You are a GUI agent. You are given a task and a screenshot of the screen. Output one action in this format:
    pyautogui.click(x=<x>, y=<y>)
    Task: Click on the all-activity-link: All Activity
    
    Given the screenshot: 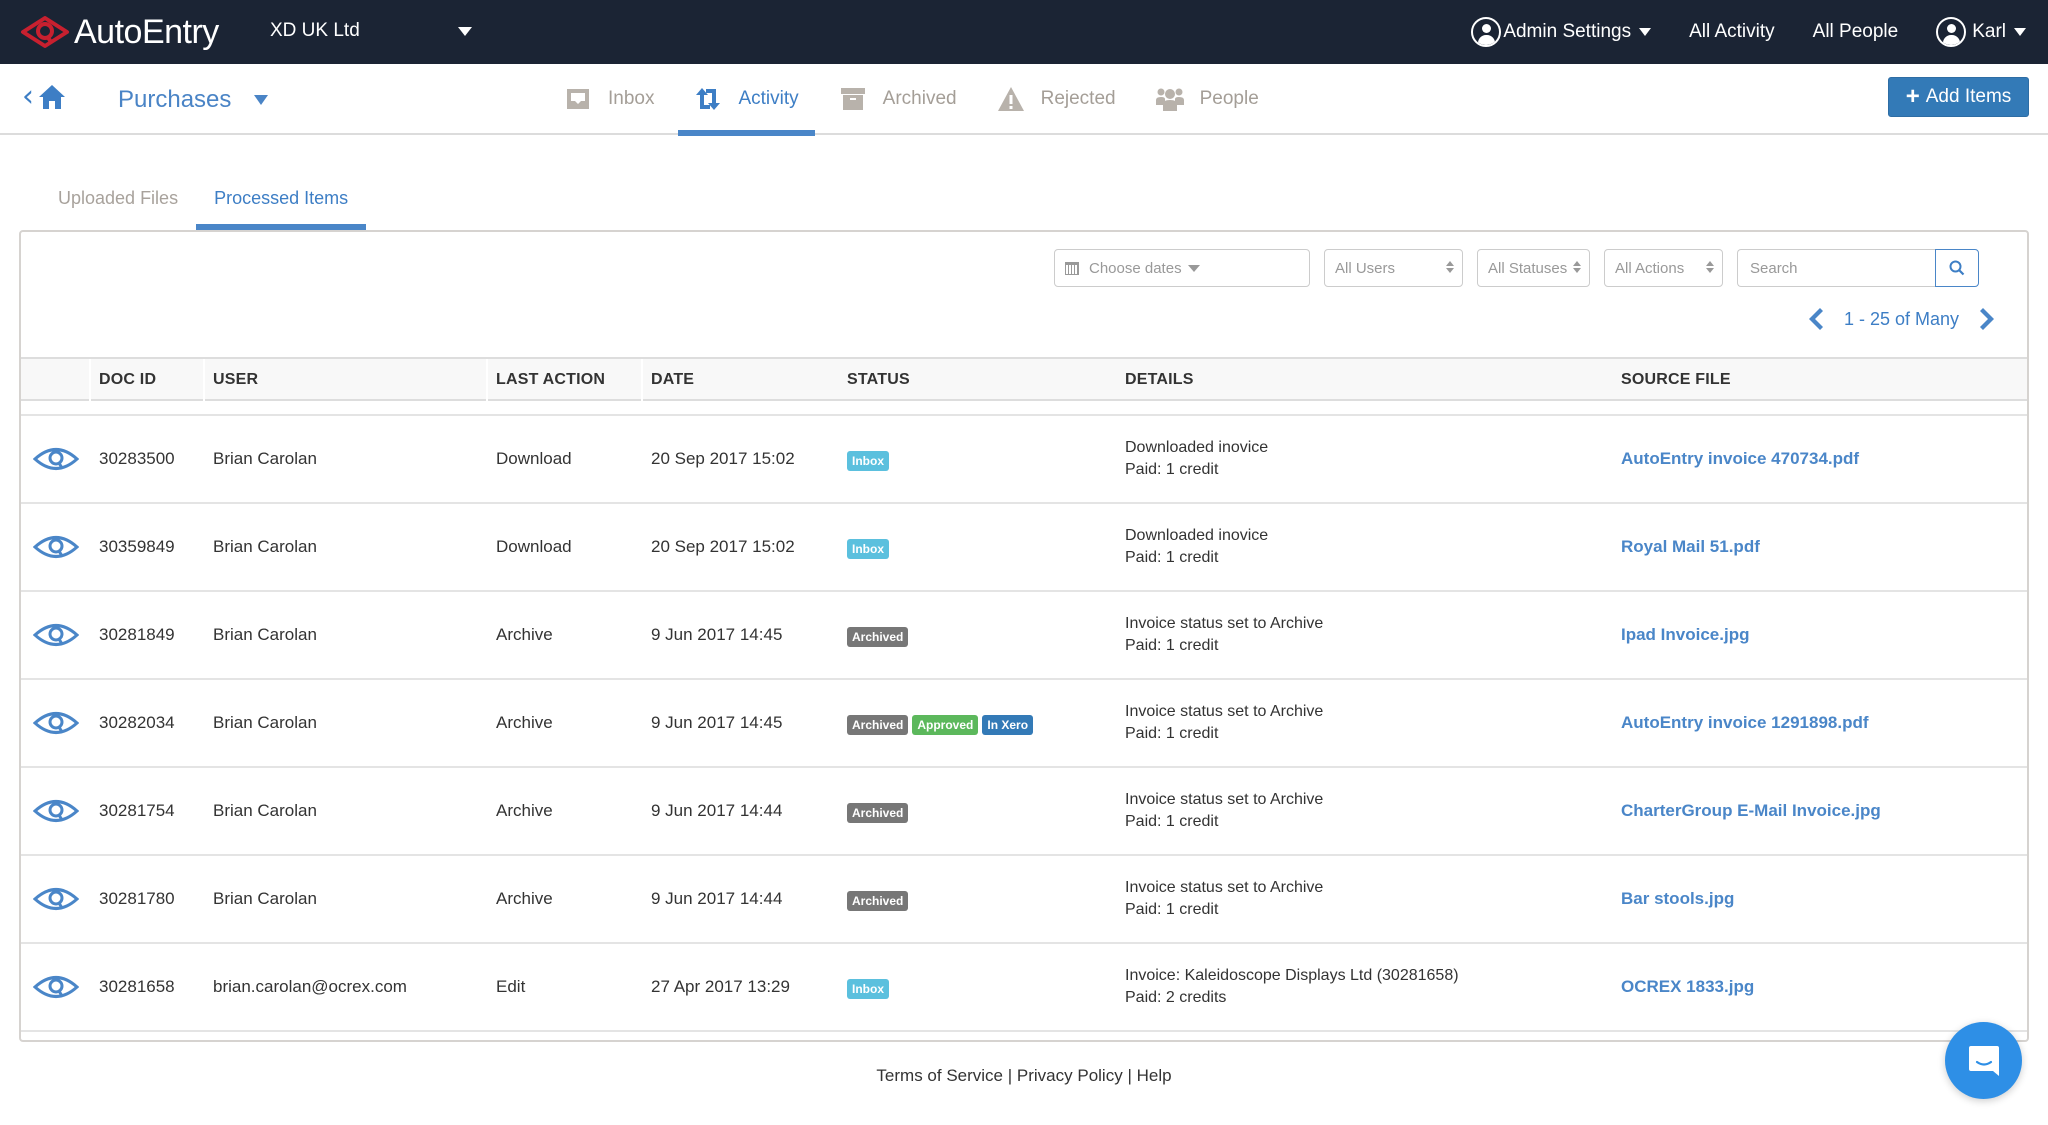 What is the action you would take?
    pyautogui.click(x=1732, y=32)
    